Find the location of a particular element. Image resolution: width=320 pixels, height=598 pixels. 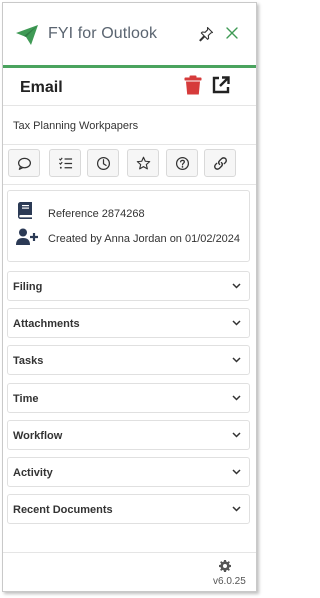

version-label: v6.0.25 is located at coordinates (229, 581).